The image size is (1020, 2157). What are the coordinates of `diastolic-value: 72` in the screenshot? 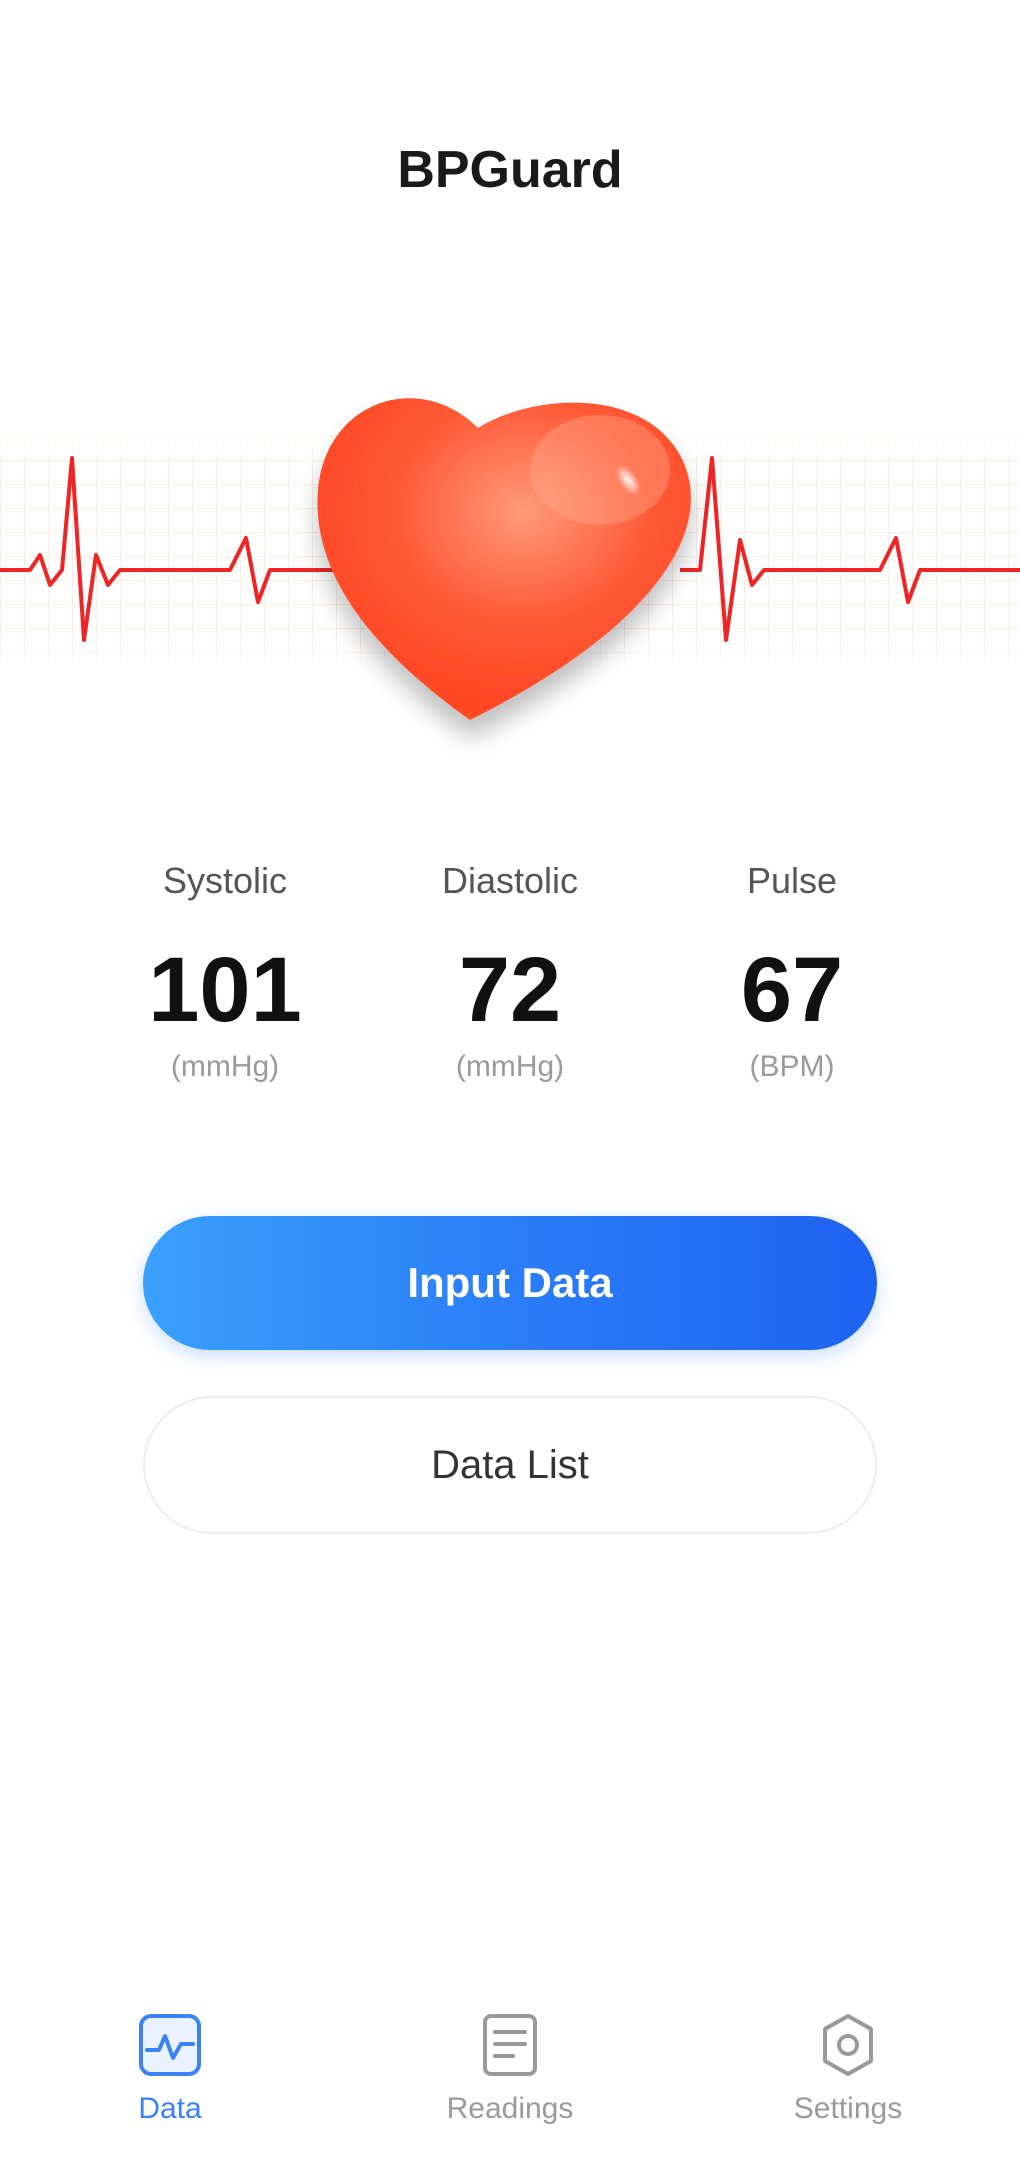 It's located at (510, 990).